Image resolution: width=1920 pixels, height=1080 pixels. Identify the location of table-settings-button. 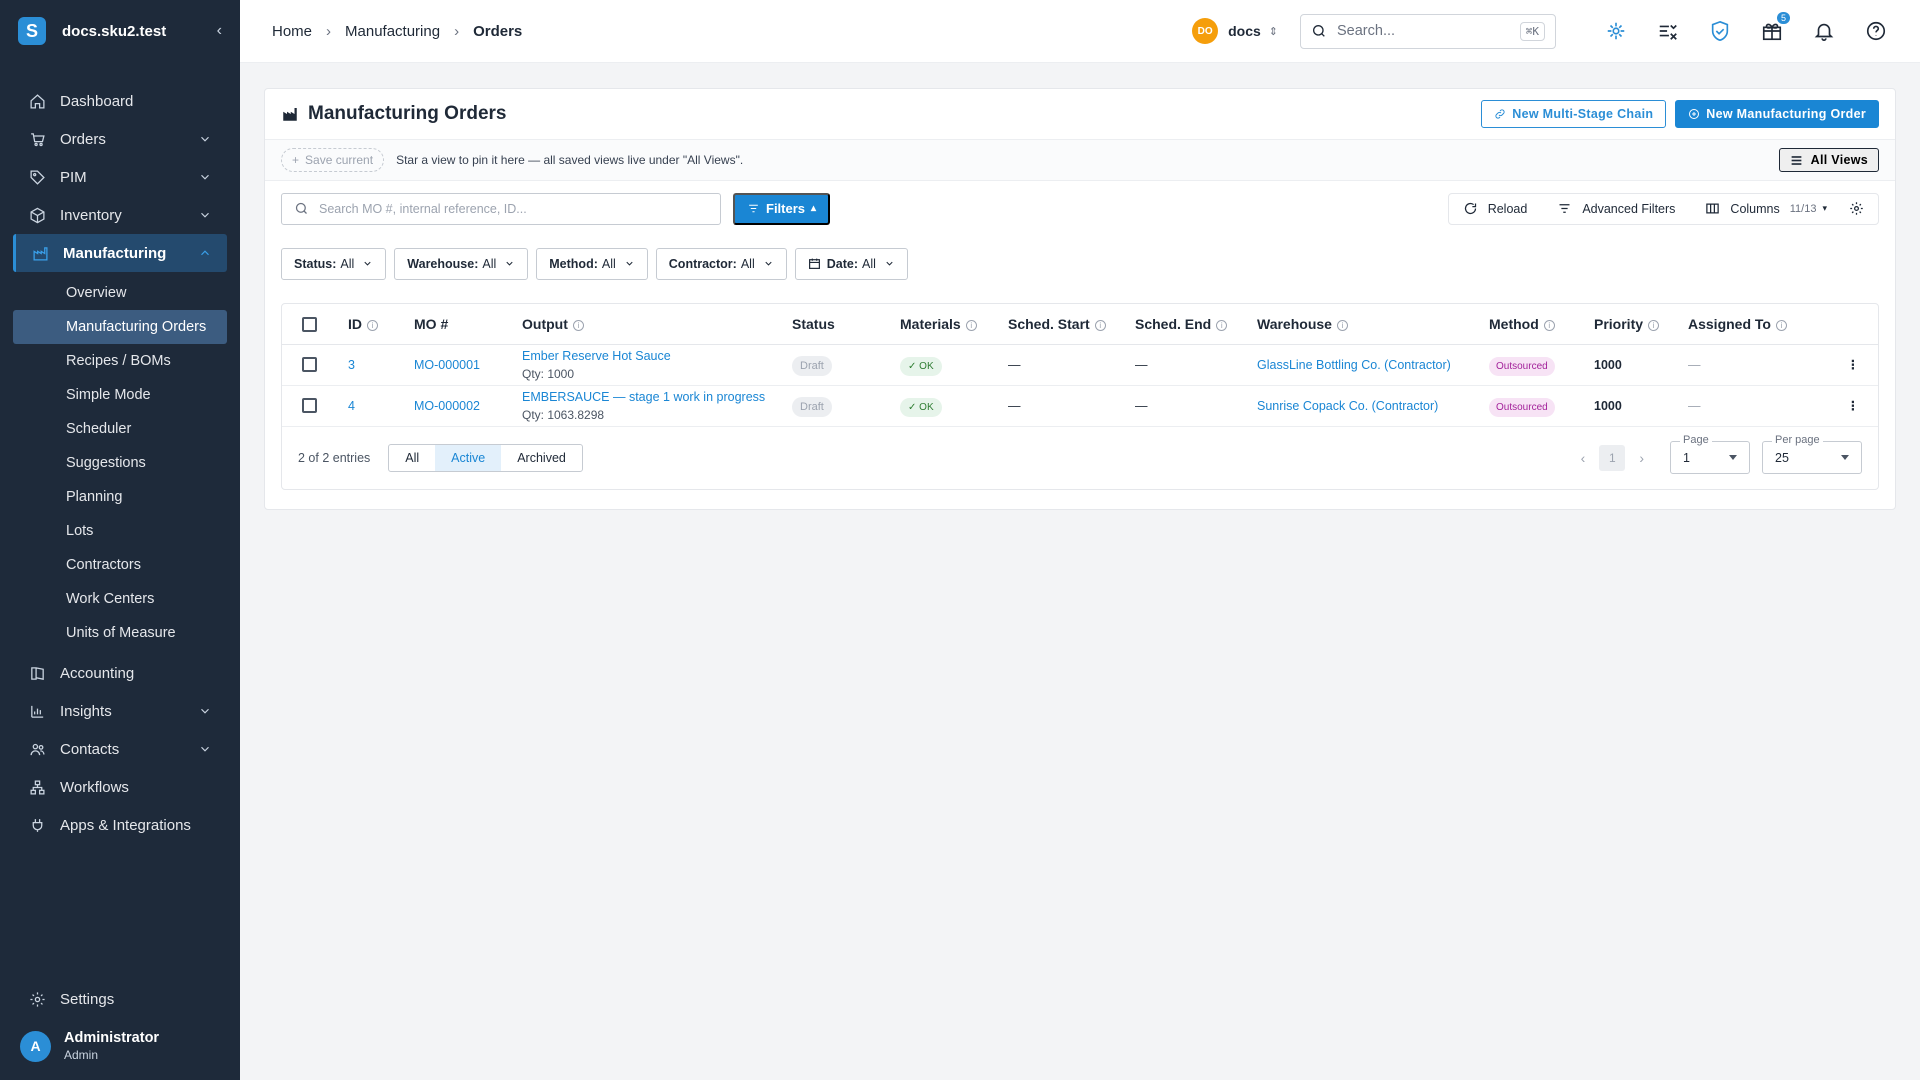
(1856, 209).